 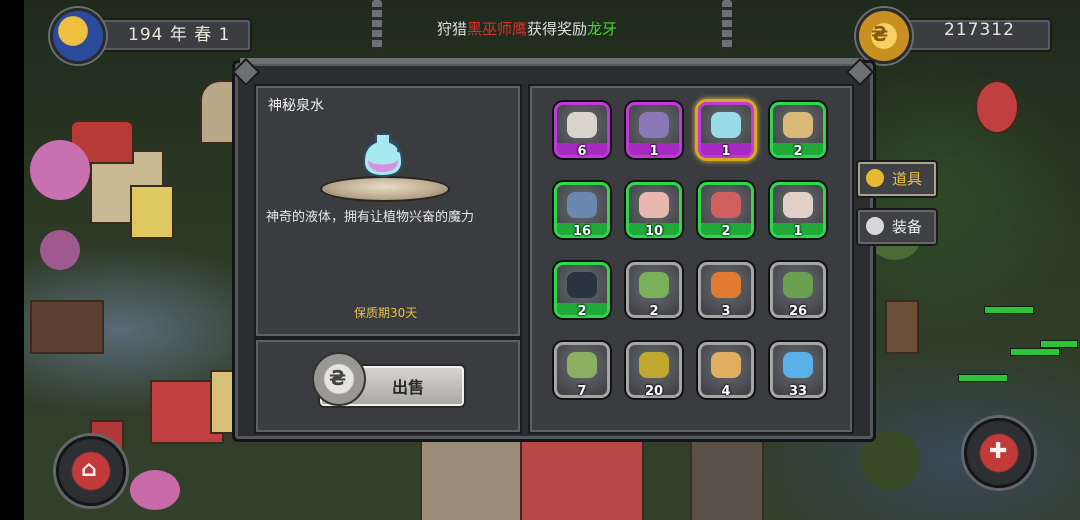 I want to click on inventory-slot: 7, so click(x=582, y=370).